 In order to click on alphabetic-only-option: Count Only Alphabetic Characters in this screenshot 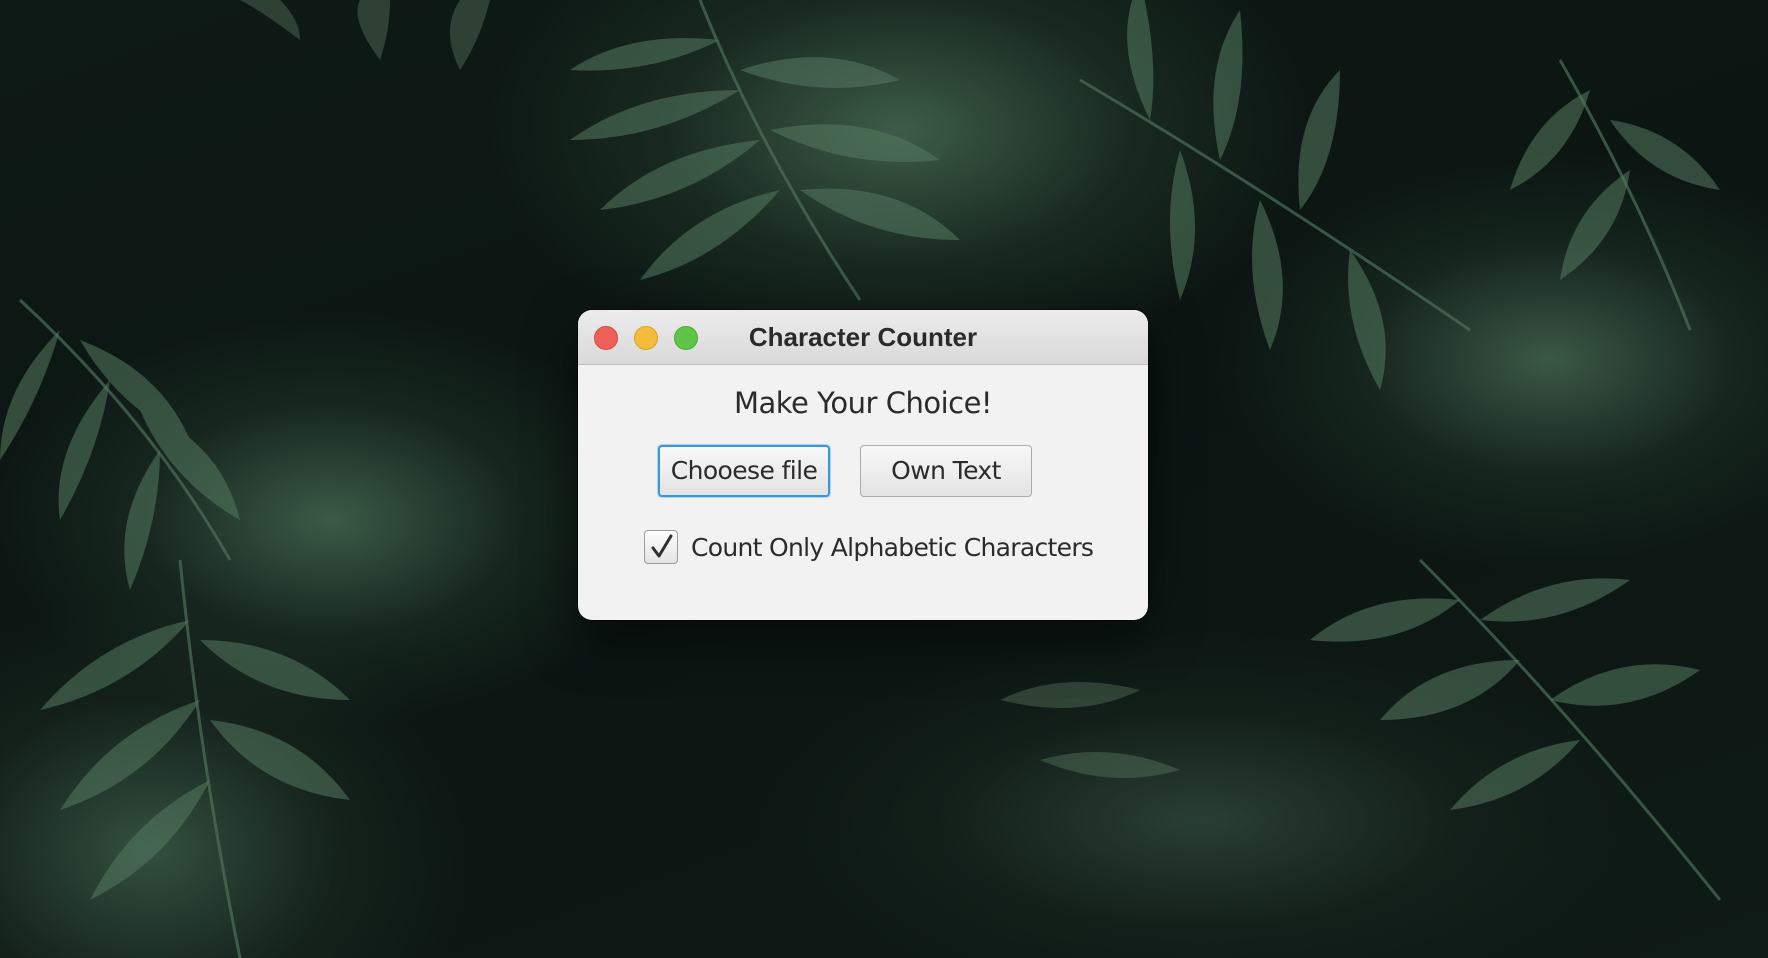, I will do `click(869, 547)`.